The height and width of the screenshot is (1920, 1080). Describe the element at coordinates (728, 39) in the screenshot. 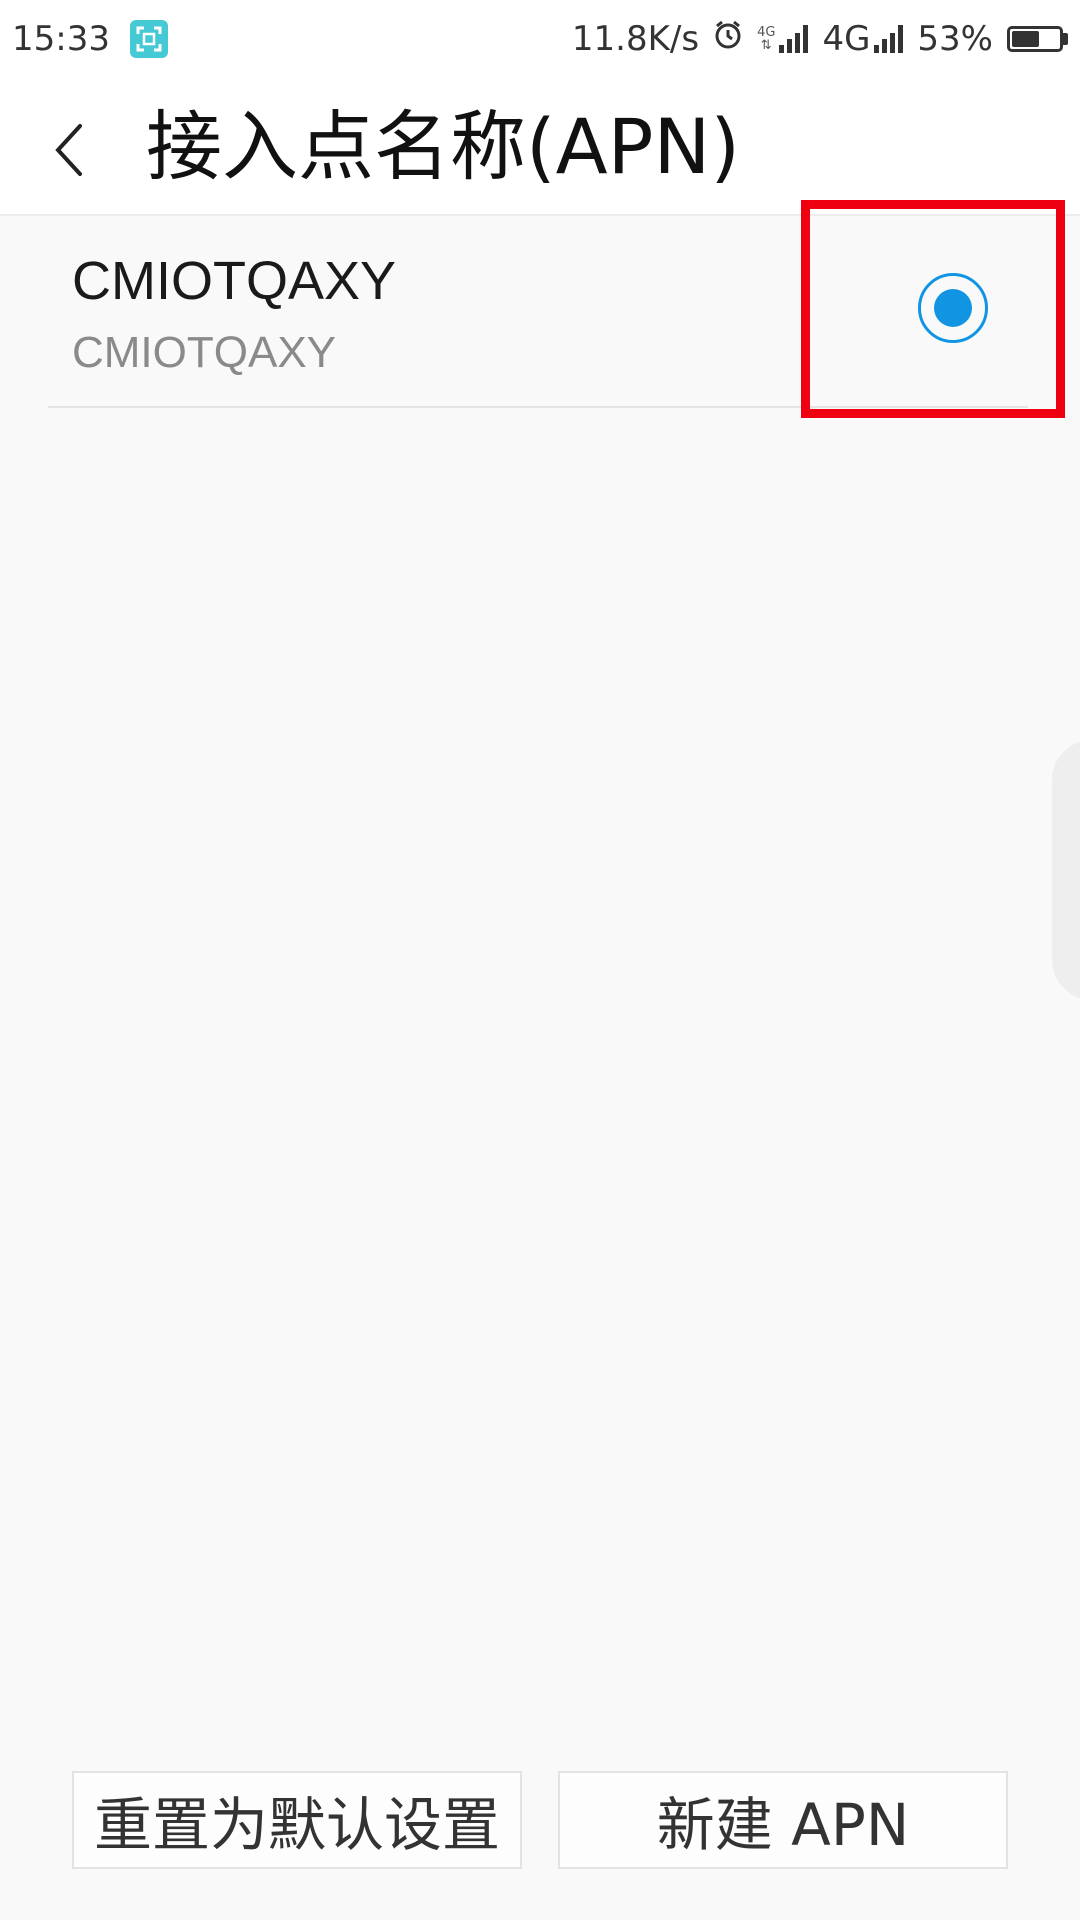

I see `alarm-icon` at that location.